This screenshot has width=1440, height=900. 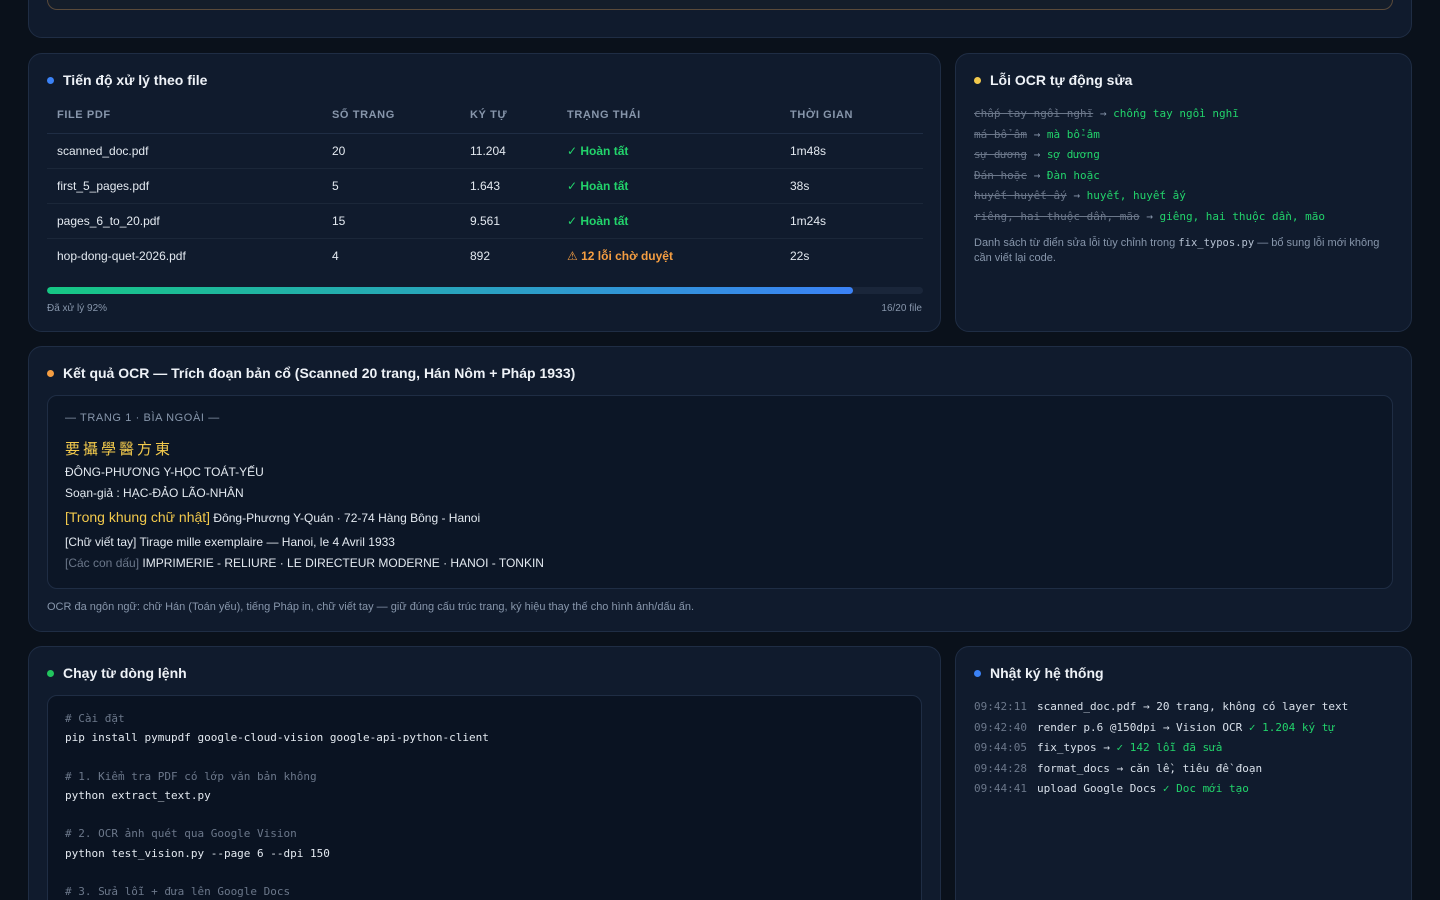 I want to click on log-success: ✓ 1.204 ký tự, so click(x=1291, y=727).